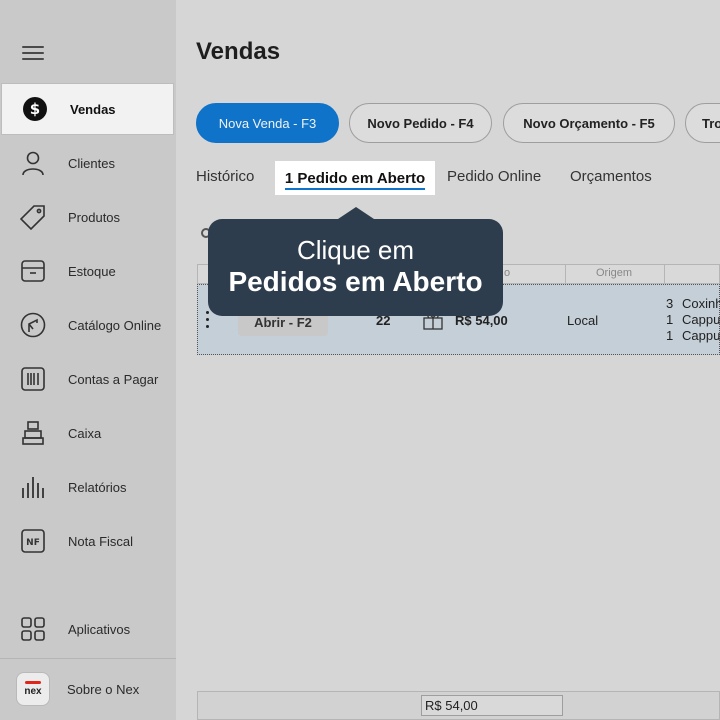 The height and width of the screenshot is (720, 720). What do you see at coordinates (113, 379) in the screenshot?
I see `sidebar-item-label: Contas a Pagar` at bounding box center [113, 379].